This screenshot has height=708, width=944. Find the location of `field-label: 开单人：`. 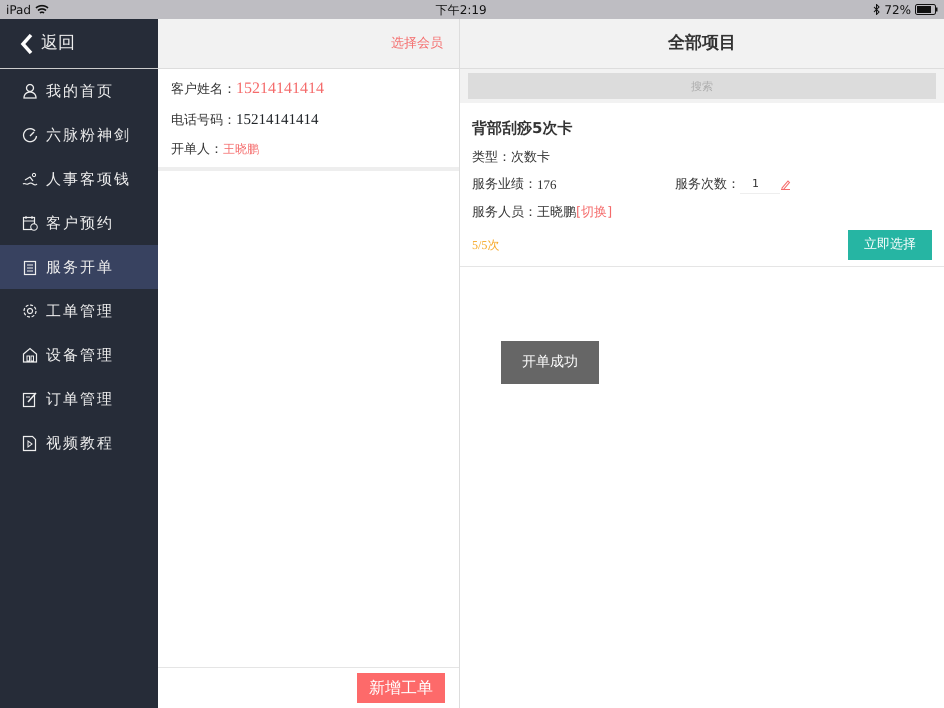

field-label: 开单人： is located at coordinates (197, 149).